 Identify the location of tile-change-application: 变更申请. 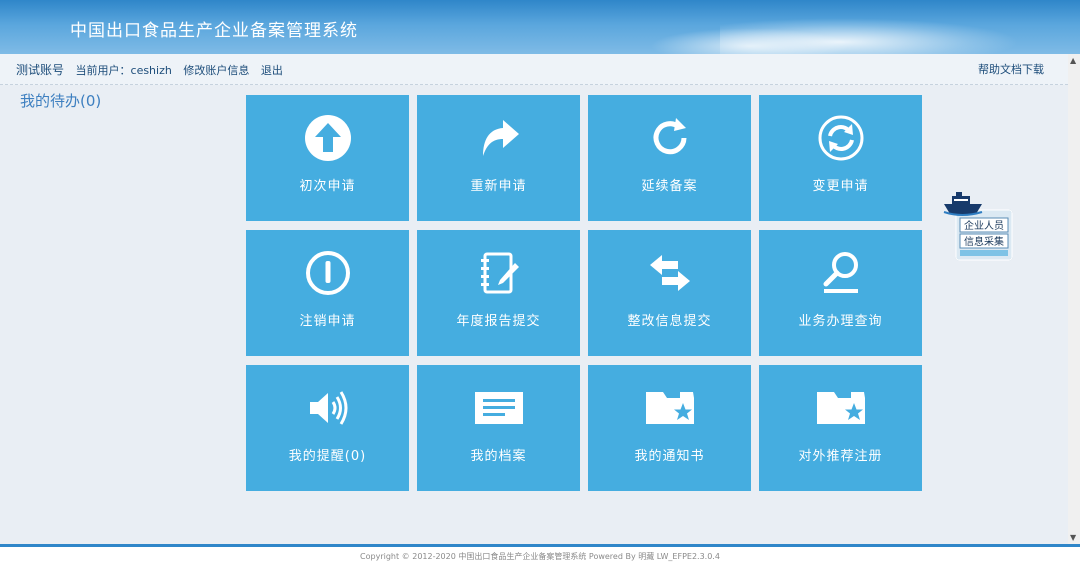
(840, 158).